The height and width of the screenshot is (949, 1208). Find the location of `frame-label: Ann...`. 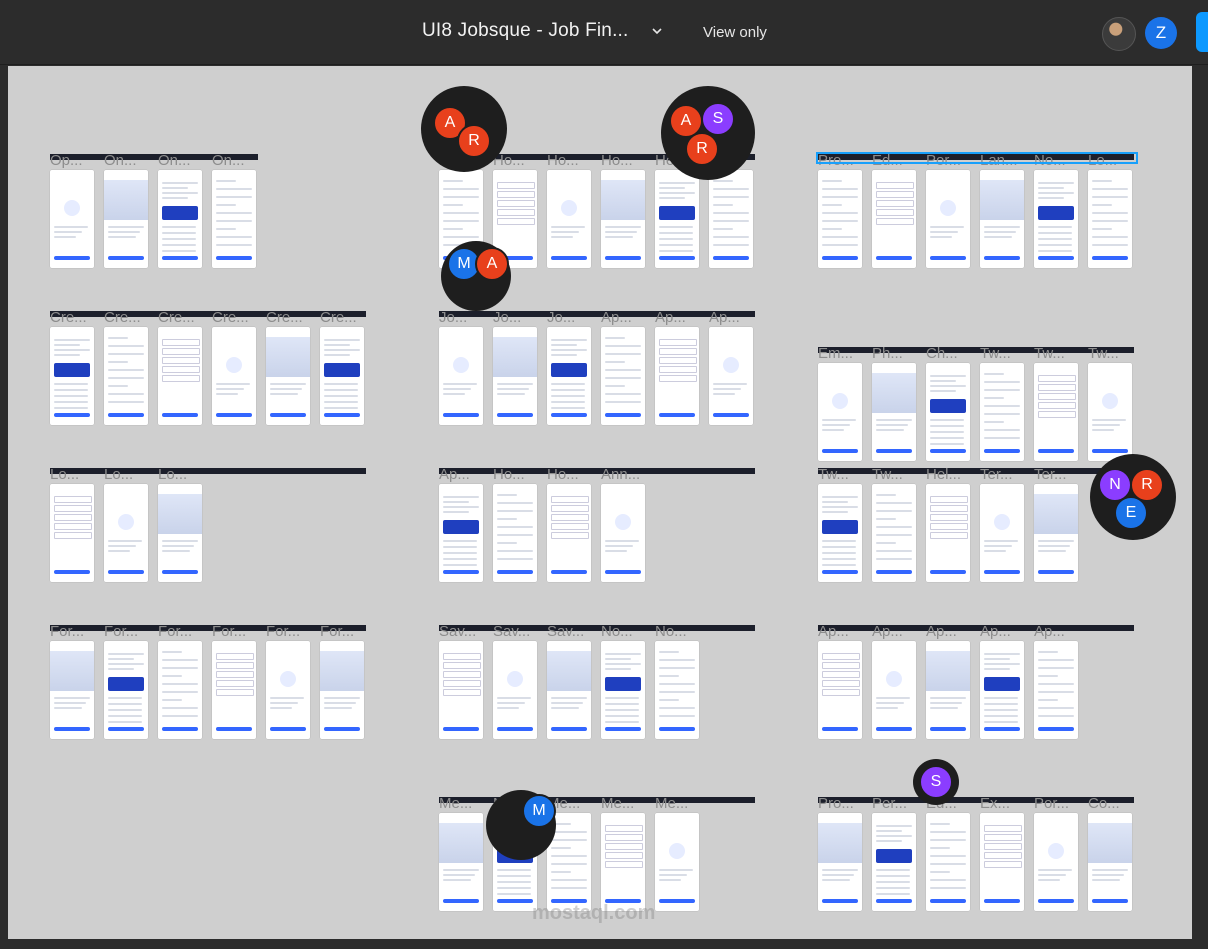

frame-label: Ann... is located at coordinates (623, 474).